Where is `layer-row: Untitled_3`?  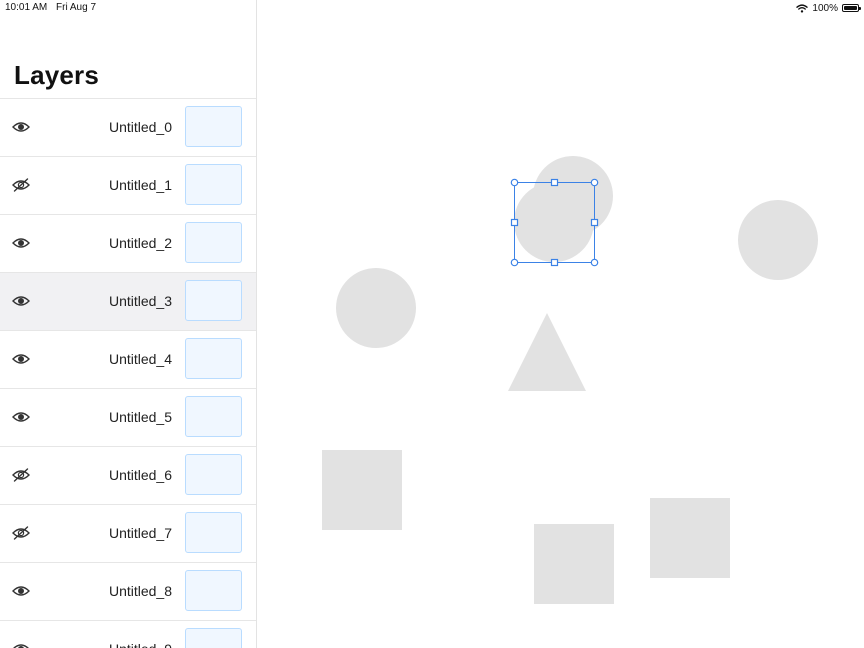
layer-row: Untitled_3 is located at coordinates (128, 302).